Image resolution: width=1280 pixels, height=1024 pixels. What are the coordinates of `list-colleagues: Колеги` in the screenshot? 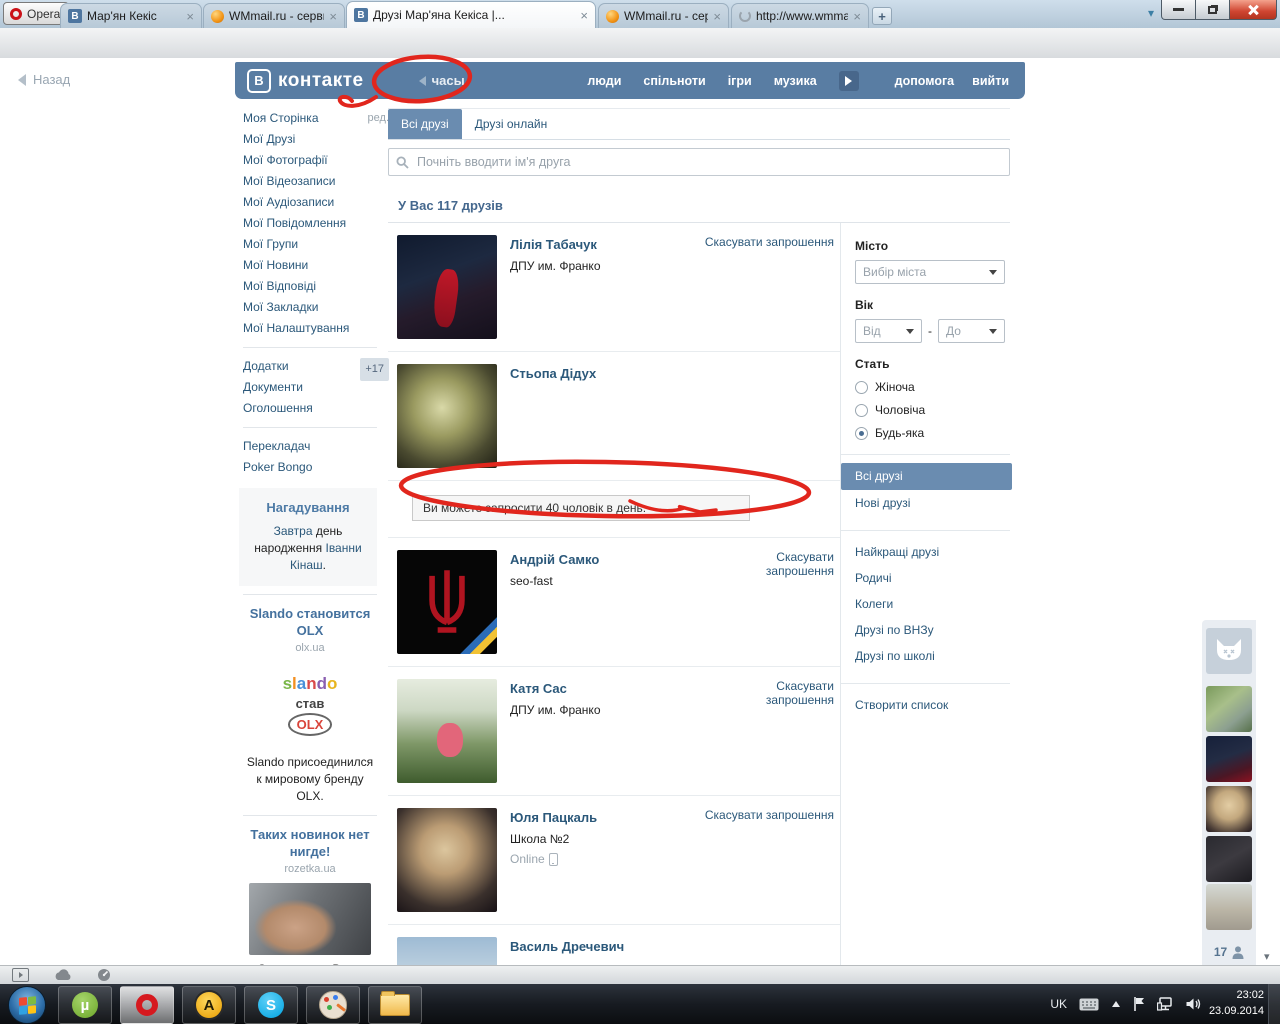 It's located at (932, 604).